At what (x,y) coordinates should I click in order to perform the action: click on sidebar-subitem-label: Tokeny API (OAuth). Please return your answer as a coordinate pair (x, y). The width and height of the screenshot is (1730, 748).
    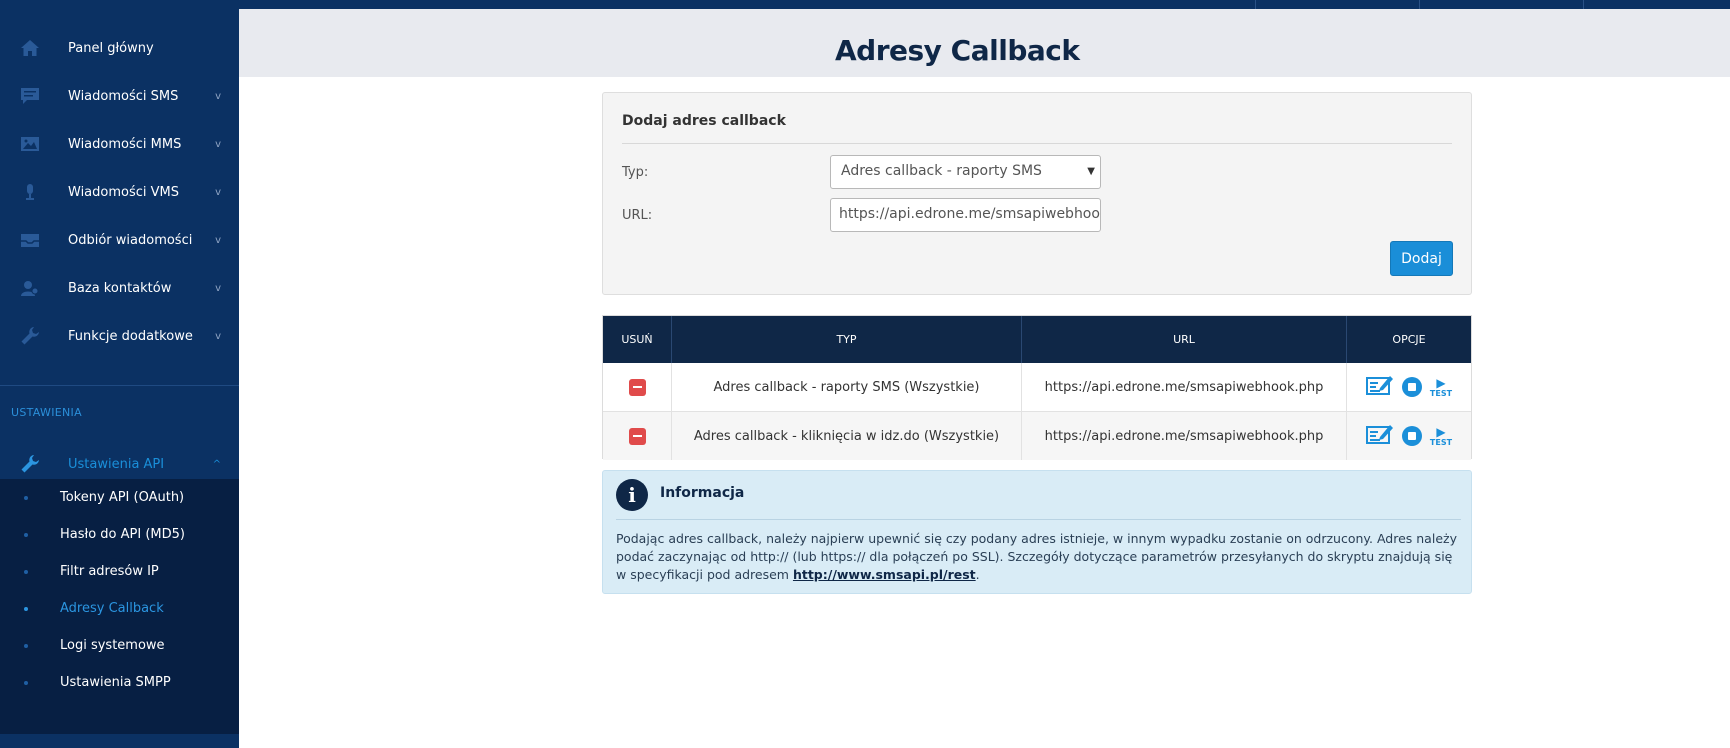
    Looking at the image, I should click on (122, 497).